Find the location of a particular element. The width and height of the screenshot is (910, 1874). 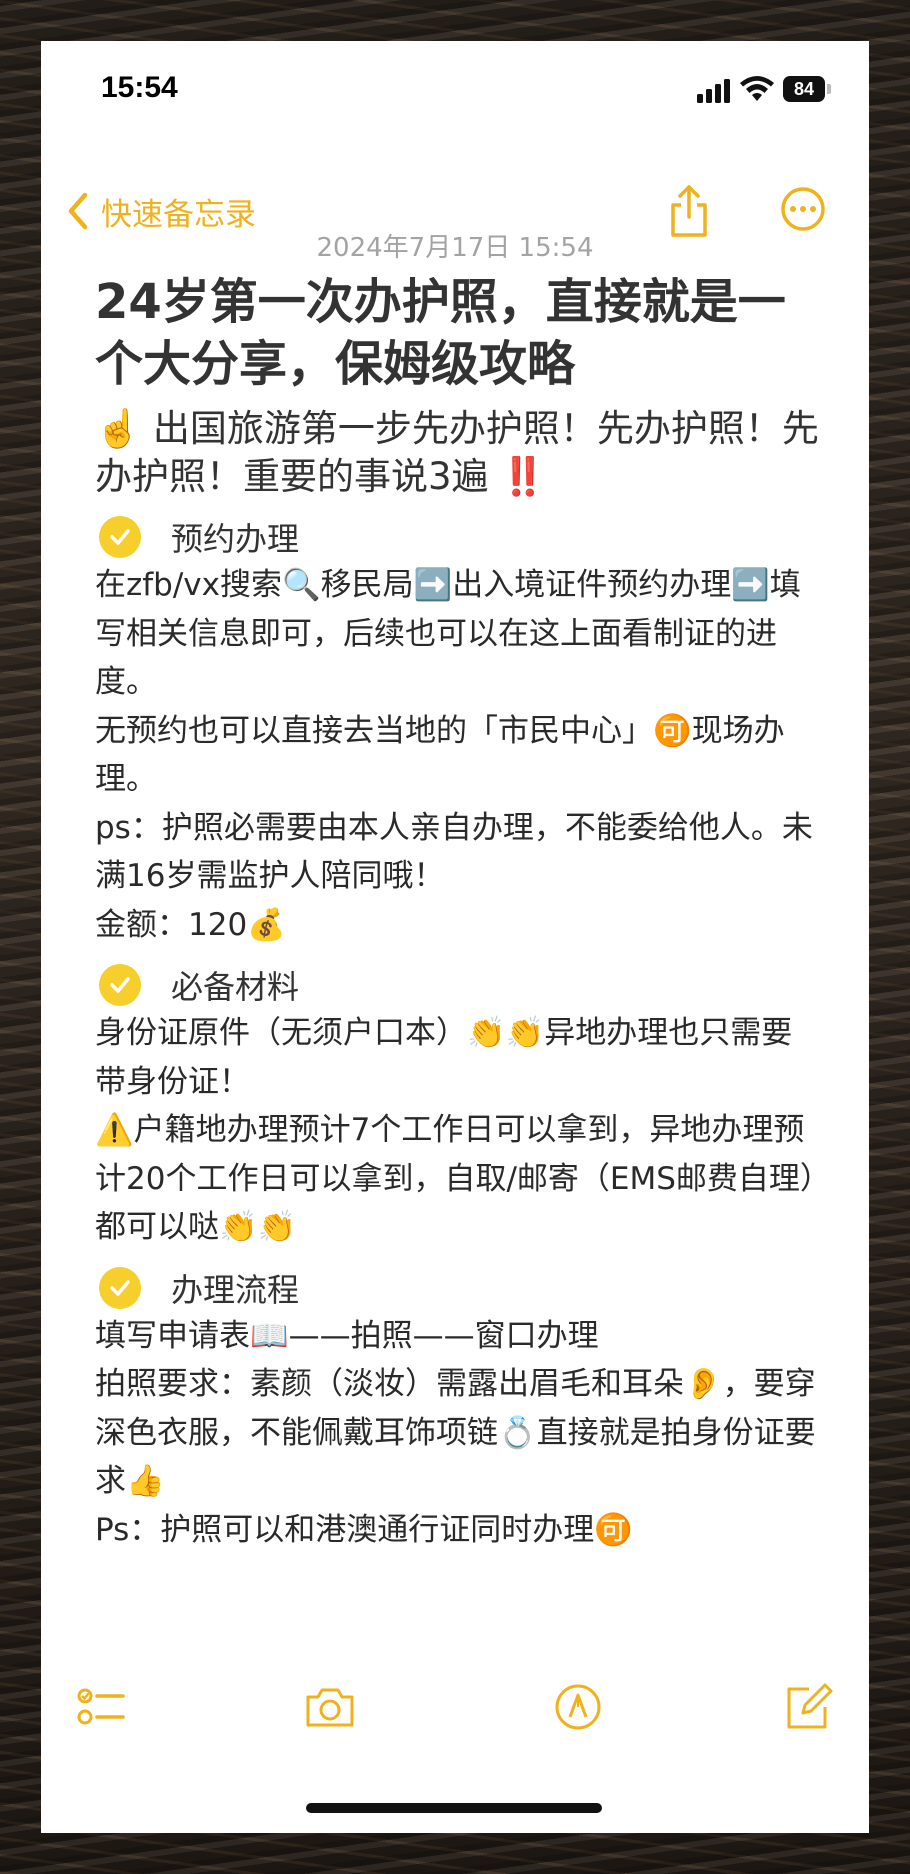

checklist-icon is located at coordinates (103, 1707).